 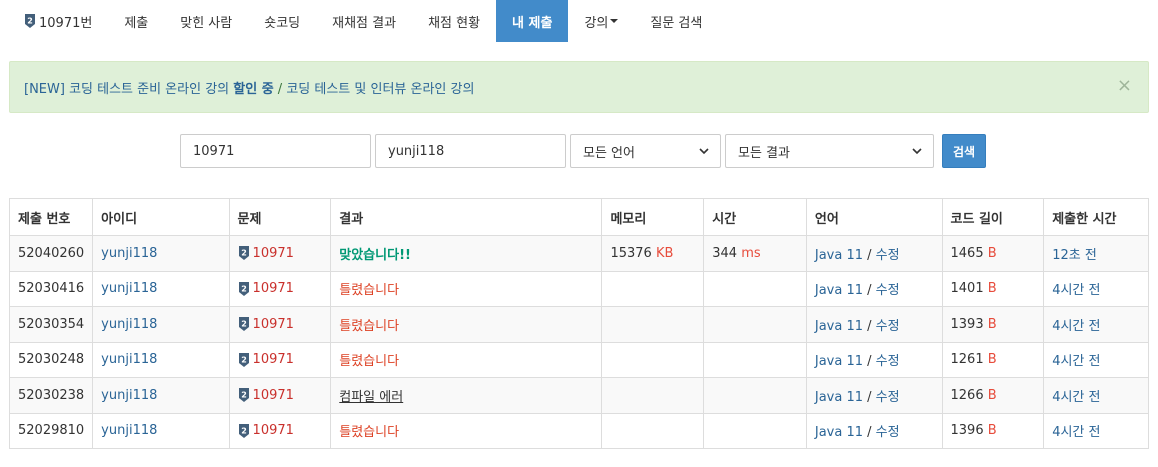 What do you see at coordinates (375, 255) in the screenshot?
I see `result-text: 맞았습니다!!` at bounding box center [375, 255].